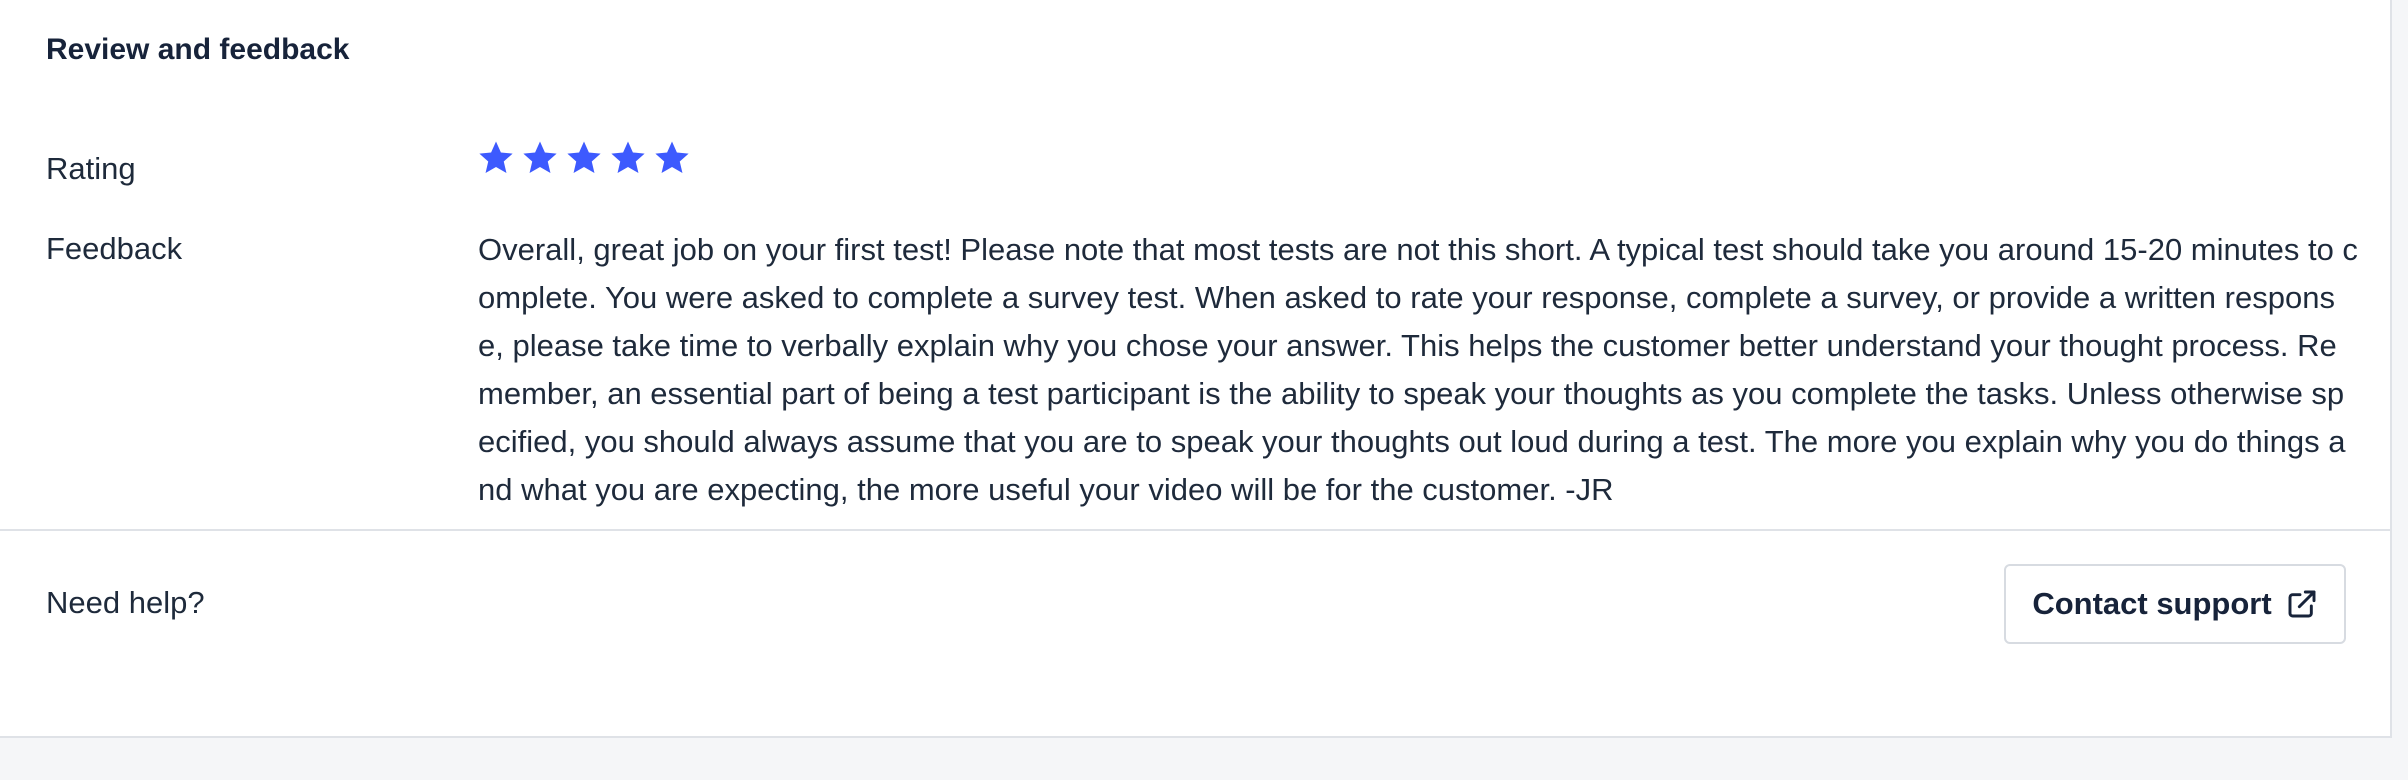 The height and width of the screenshot is (780, 2408). I want to click on star-rating, so click(584, 158).